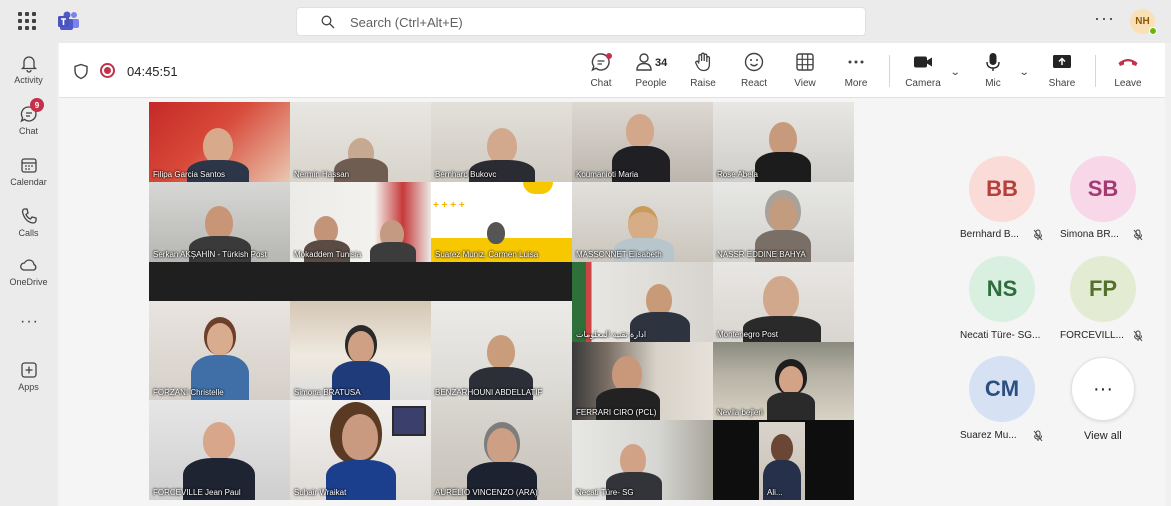 This screenshot has width=1171, height=506. Describe the element at coordinates (1153, 31) in the screenshot. I see `presence-status-icon` at that location.